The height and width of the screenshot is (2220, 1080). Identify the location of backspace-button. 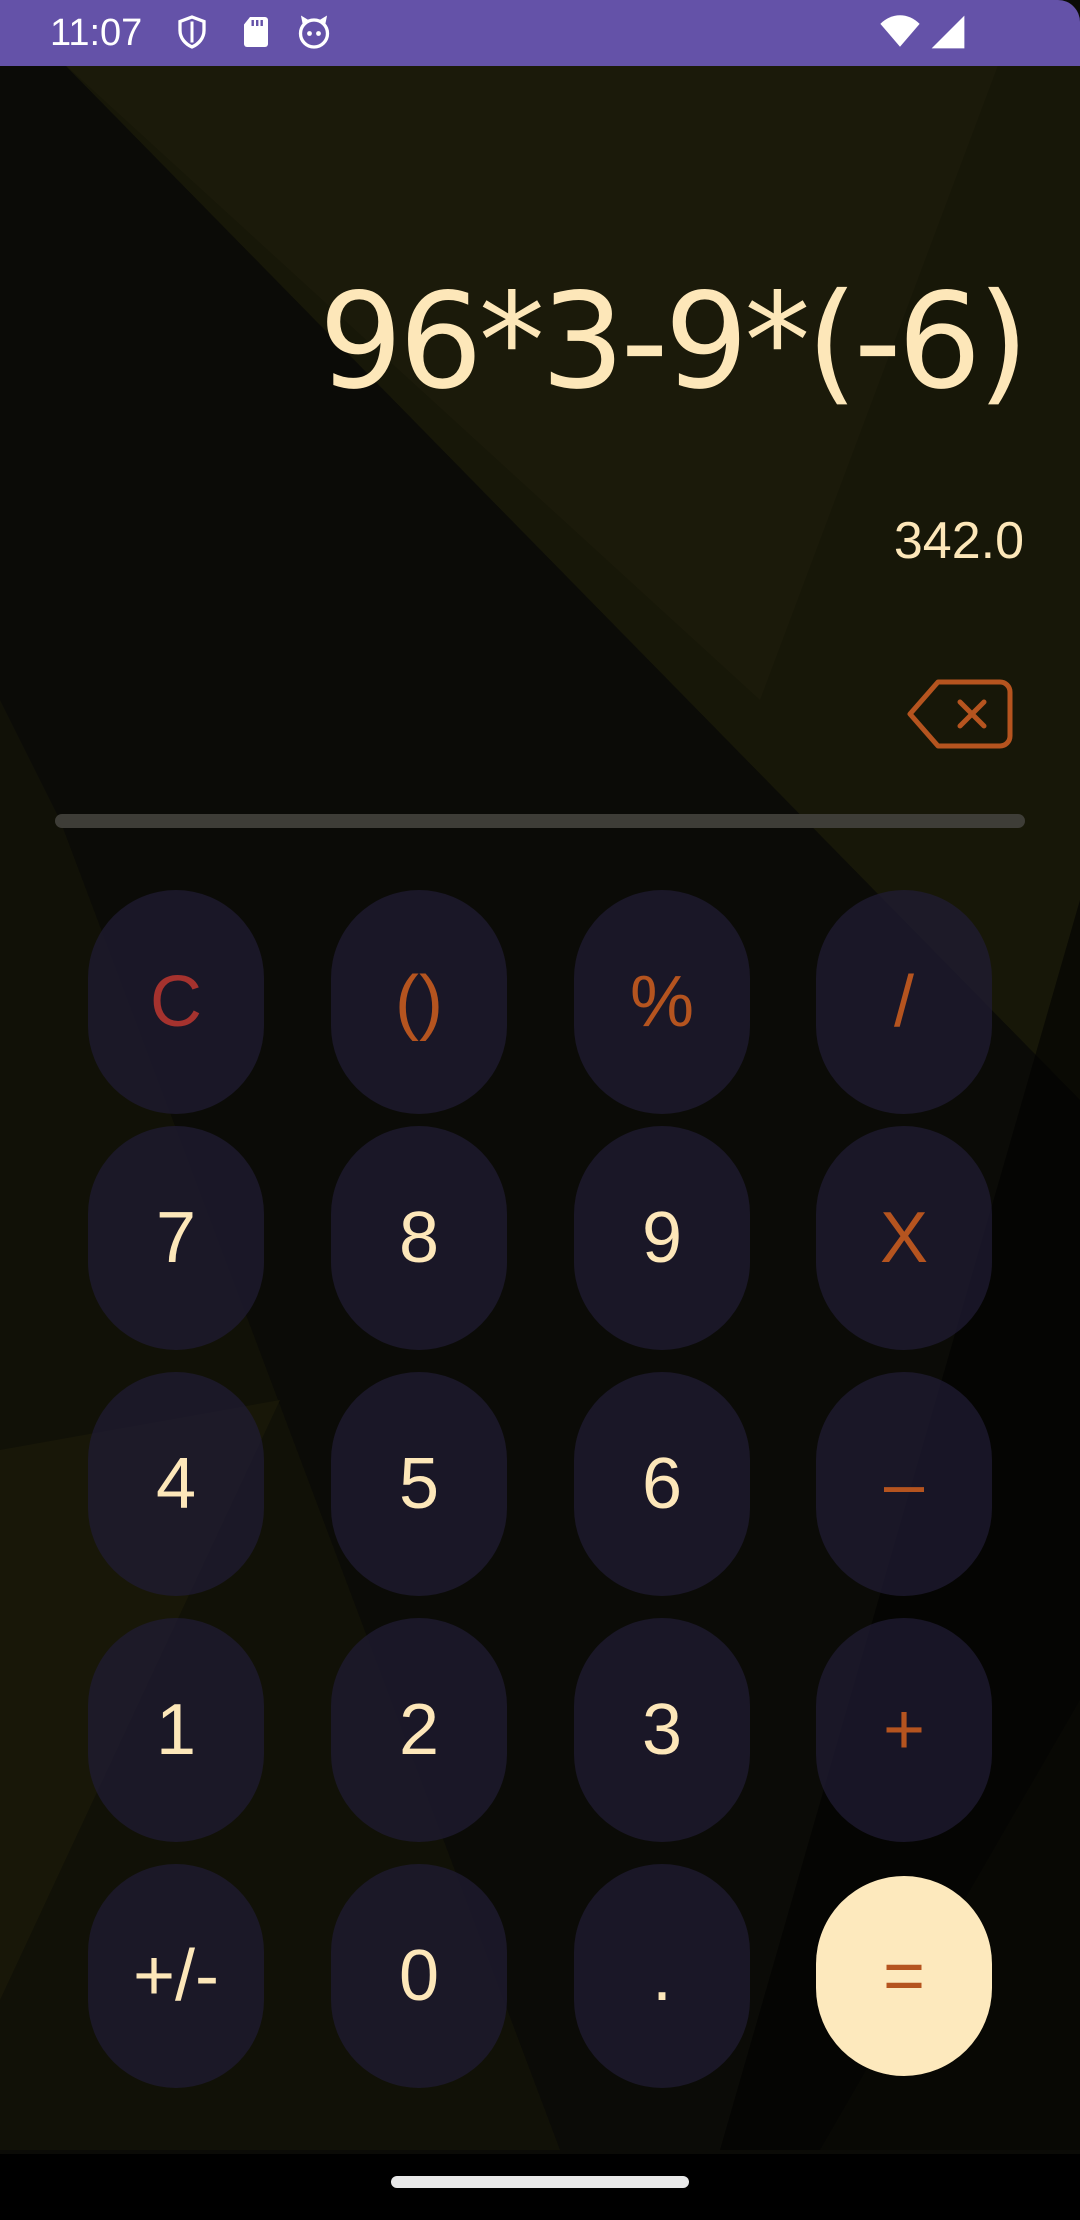
(959, 714).